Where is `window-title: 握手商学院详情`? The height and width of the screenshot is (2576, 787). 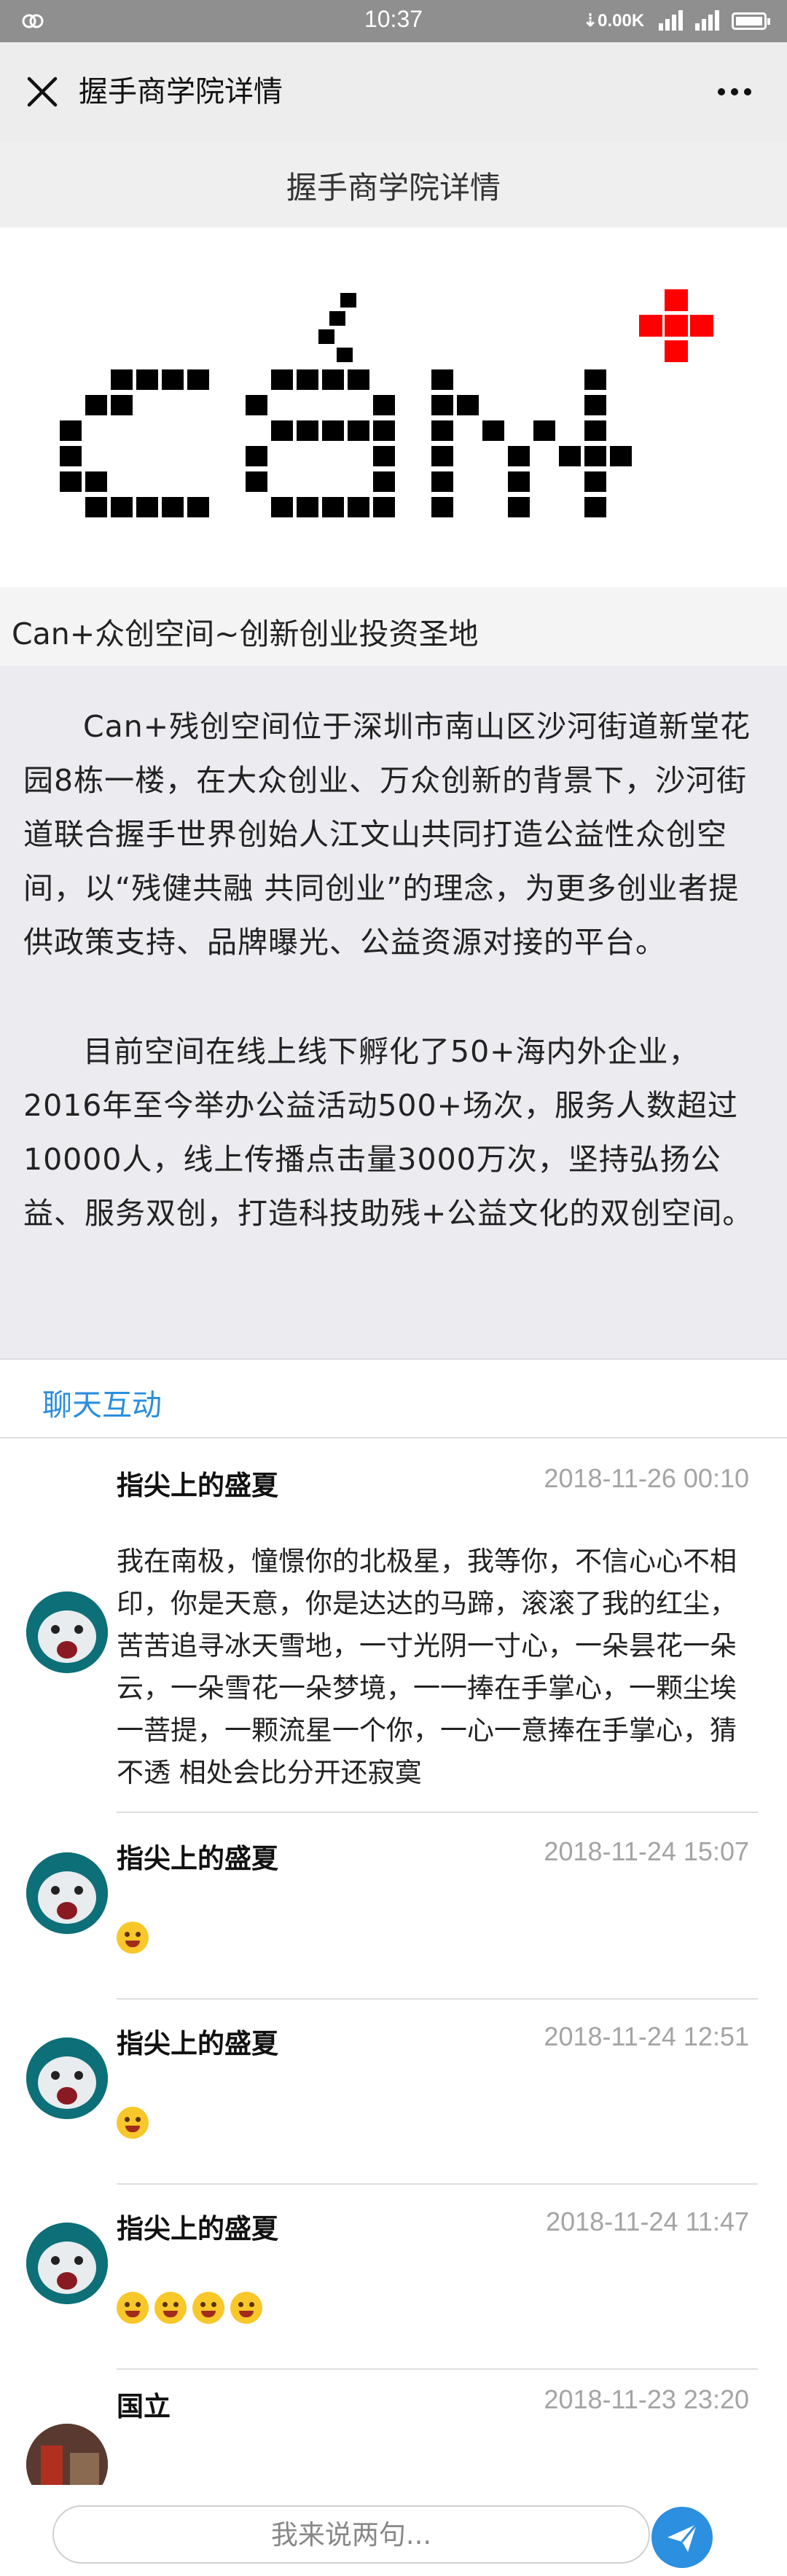 window-title: 握手商学院详情 is located at coordinates (181, 92).